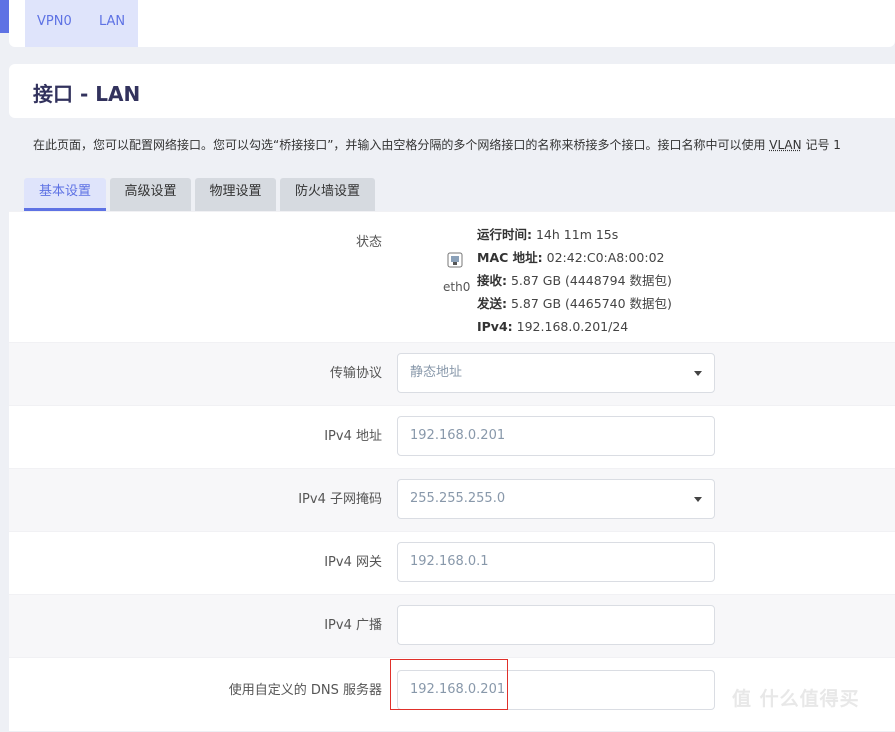 This screenshot has width=895, height=732. Describe the element at coordinates (504, 234) in the screenshot. I see `uptime-label: 运行时间:` at that location.